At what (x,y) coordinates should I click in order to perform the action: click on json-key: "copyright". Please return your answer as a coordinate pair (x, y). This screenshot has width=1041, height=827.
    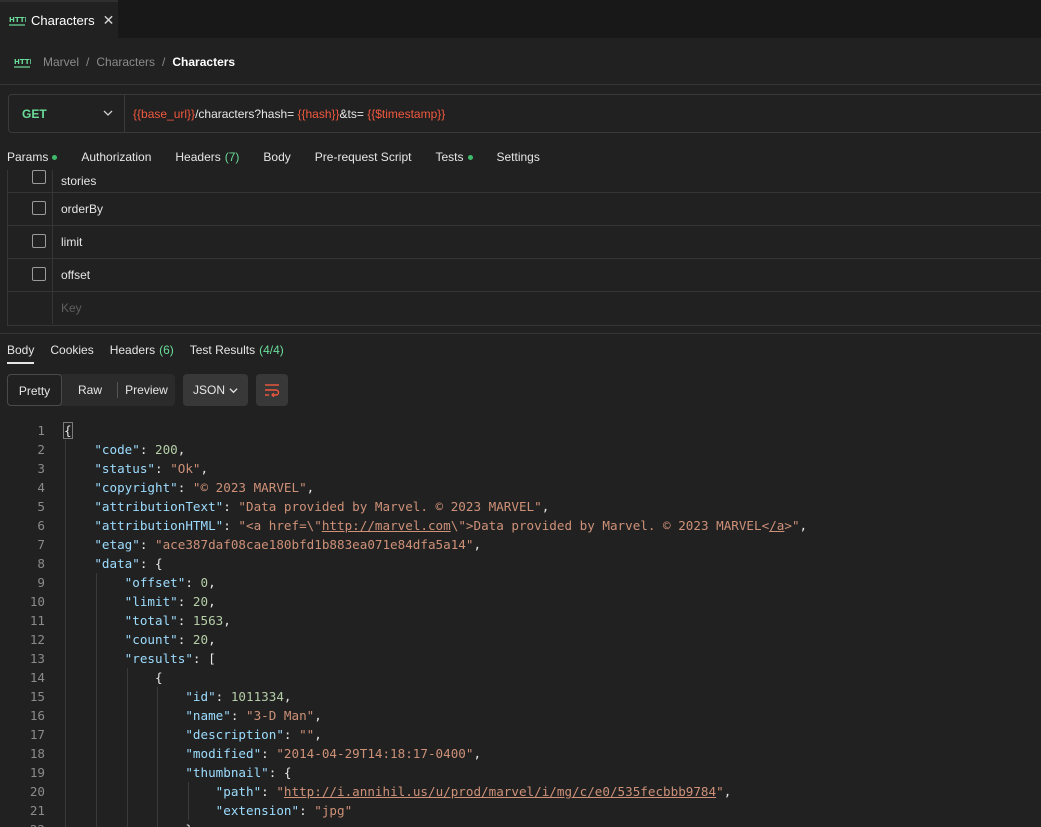
    Looking at the image, I should click on (136, 487).